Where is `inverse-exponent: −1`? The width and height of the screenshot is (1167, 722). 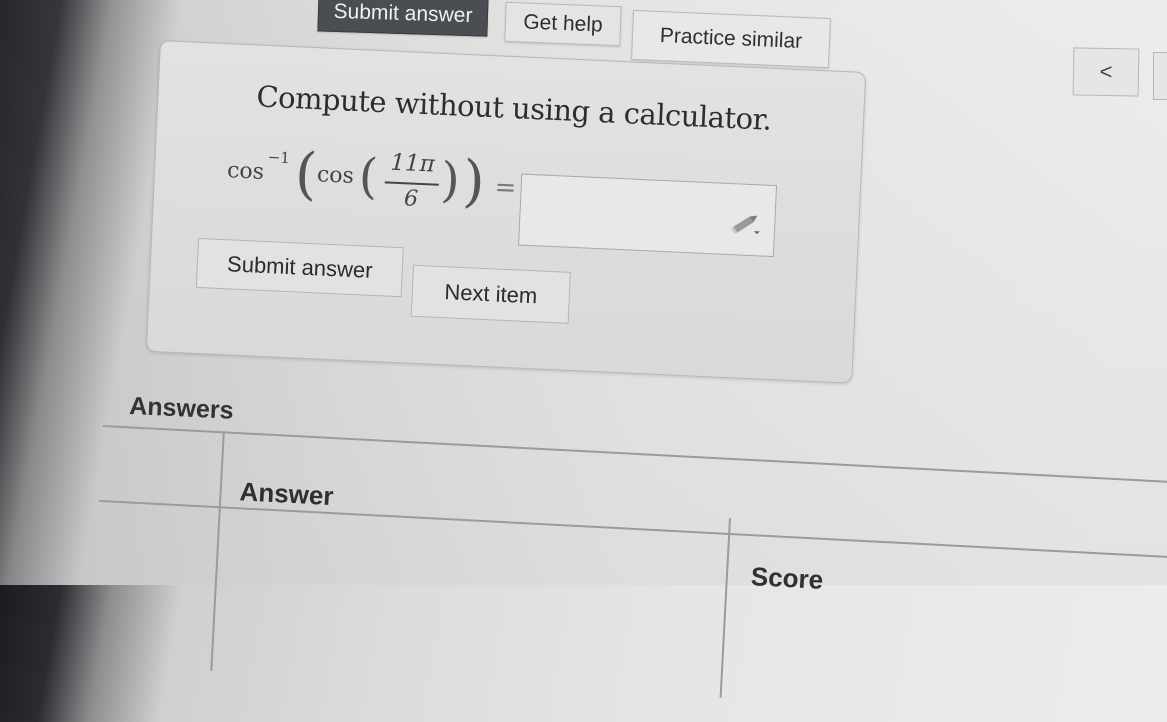
inverse-exponent: −1 is located at coordinates (279, 158).